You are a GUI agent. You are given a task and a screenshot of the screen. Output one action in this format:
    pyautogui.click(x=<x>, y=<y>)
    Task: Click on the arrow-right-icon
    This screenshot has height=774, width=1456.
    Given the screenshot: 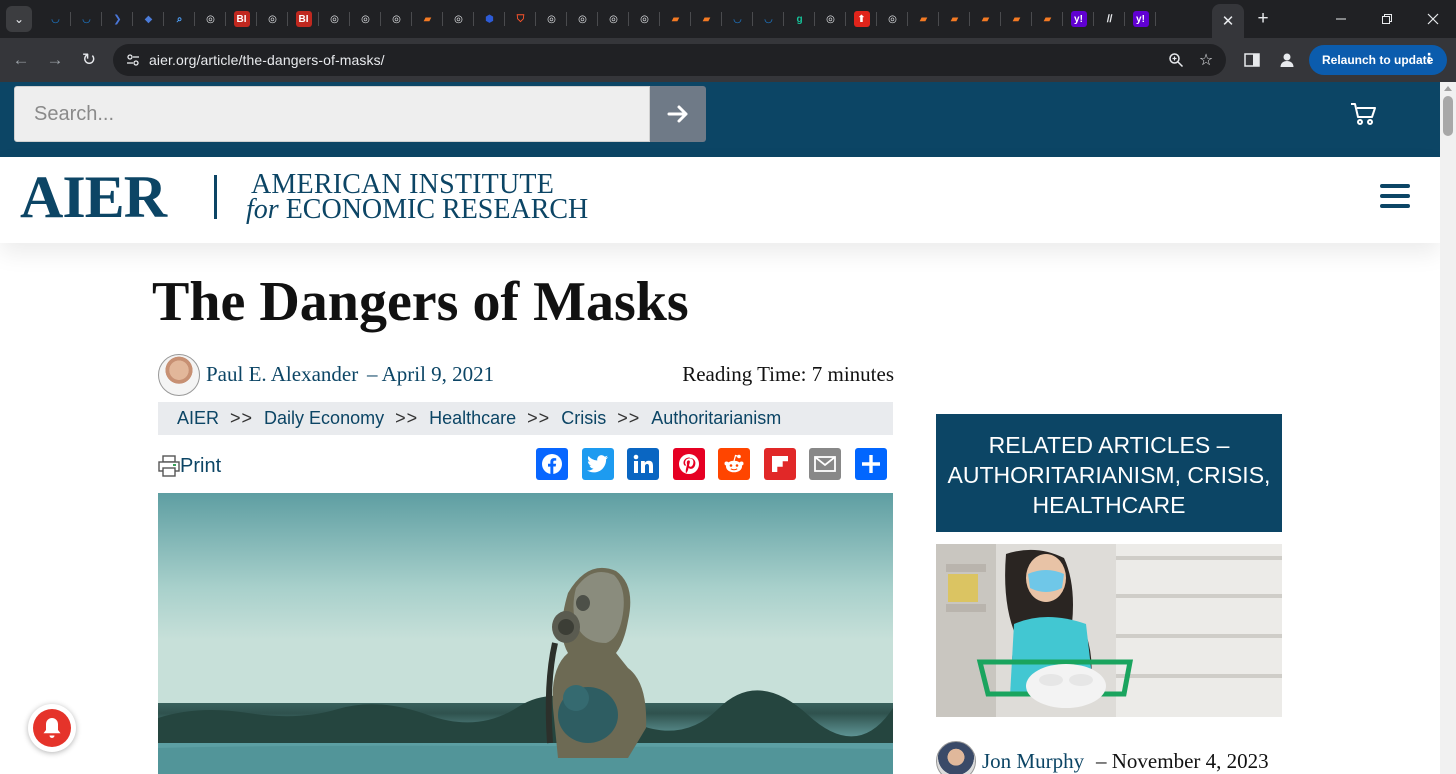 What is the action you would take?
    pyautogui.click(x=677, y=114)
    